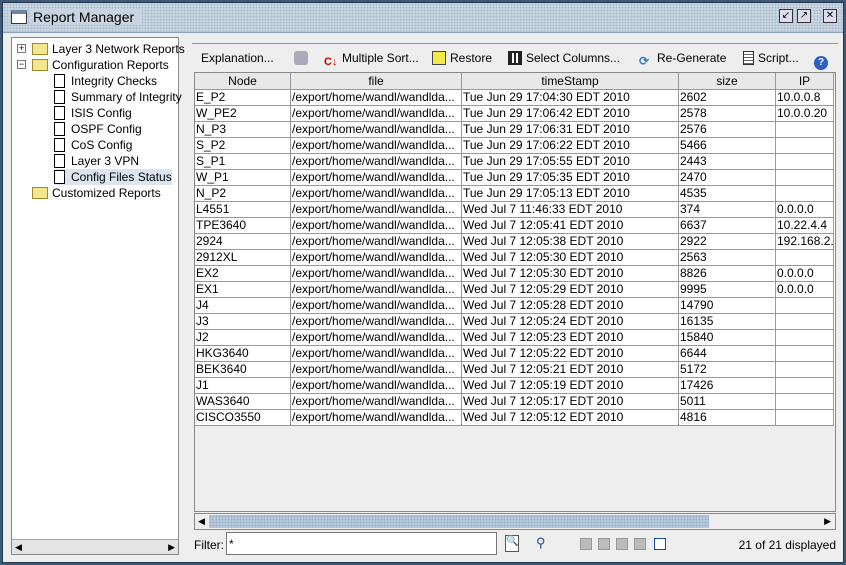  I want to click on restore-icon, so click(439, 58).